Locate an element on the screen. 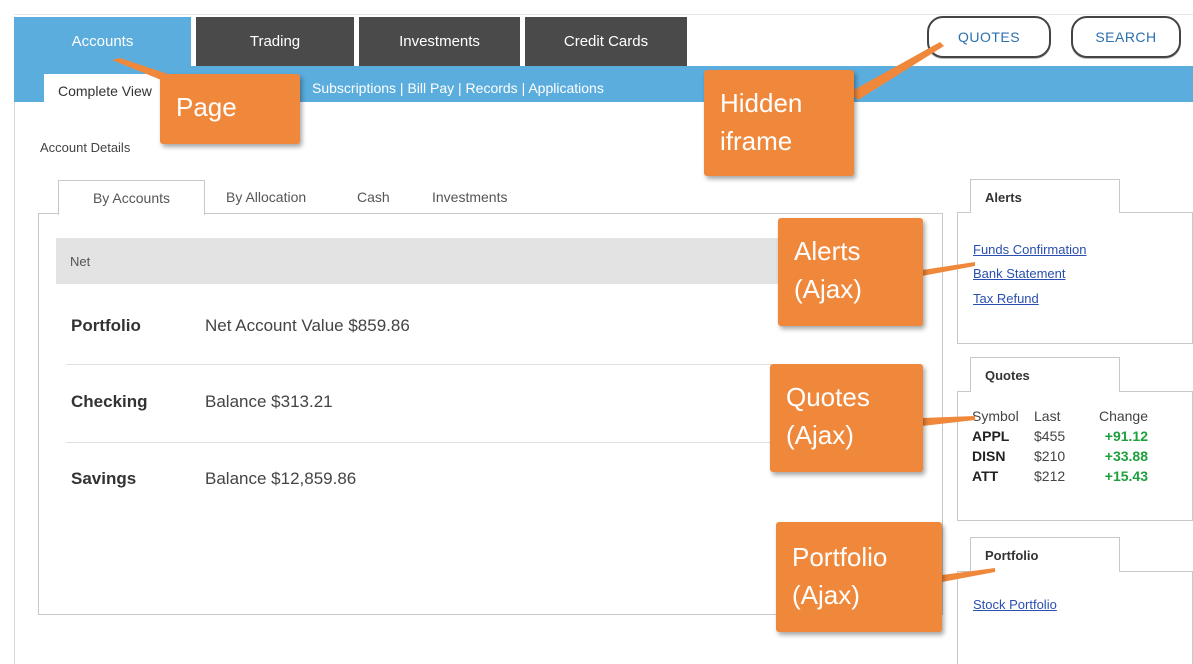 This screenshot has width=1193, height=664. quotes-header-last: Last is located at coordinates (1047, 416).